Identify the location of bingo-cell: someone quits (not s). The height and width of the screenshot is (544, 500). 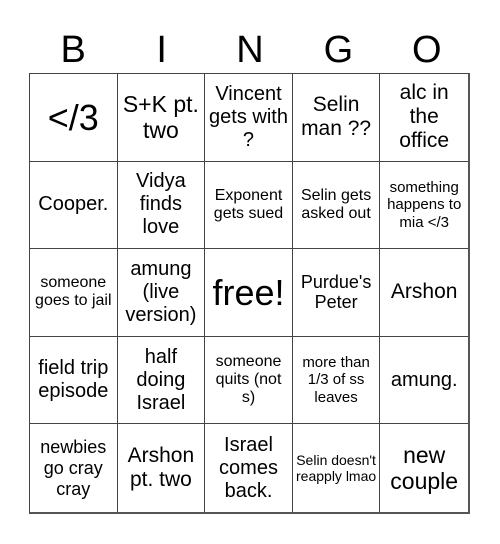
(249, 380).